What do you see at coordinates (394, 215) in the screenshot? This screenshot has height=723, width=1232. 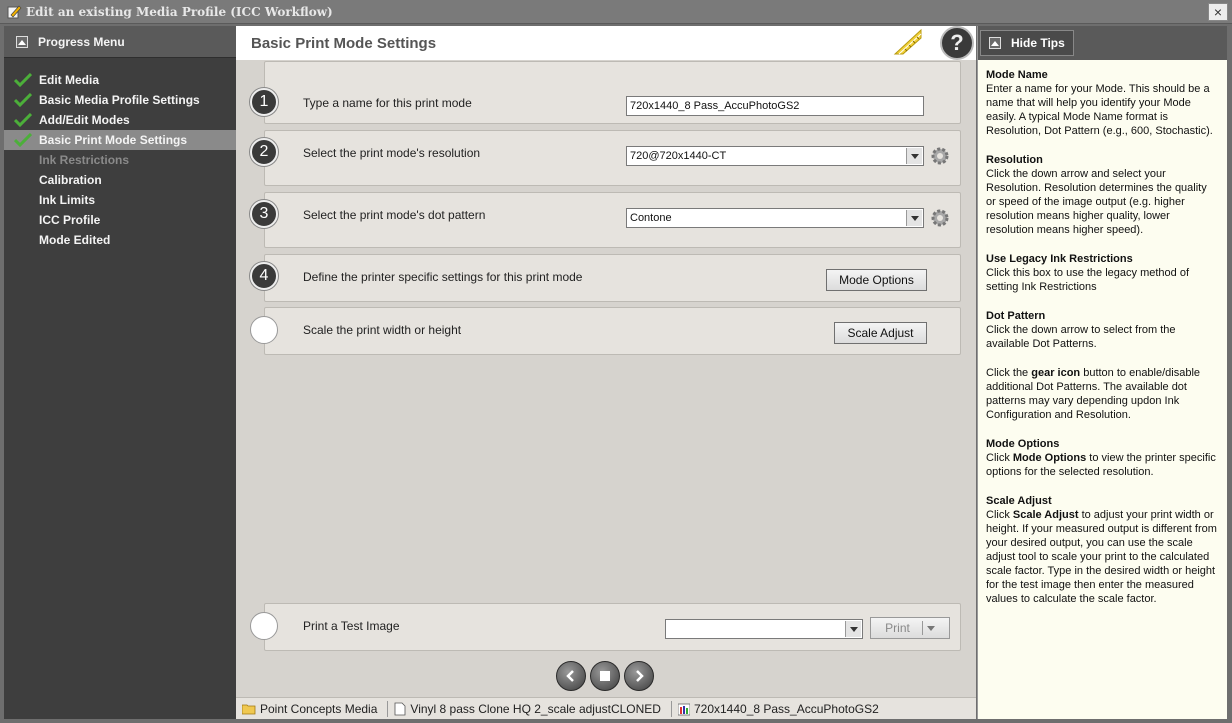 I see `step-label: Select the print mode's dot pattern` at bounding box center [394, 215].